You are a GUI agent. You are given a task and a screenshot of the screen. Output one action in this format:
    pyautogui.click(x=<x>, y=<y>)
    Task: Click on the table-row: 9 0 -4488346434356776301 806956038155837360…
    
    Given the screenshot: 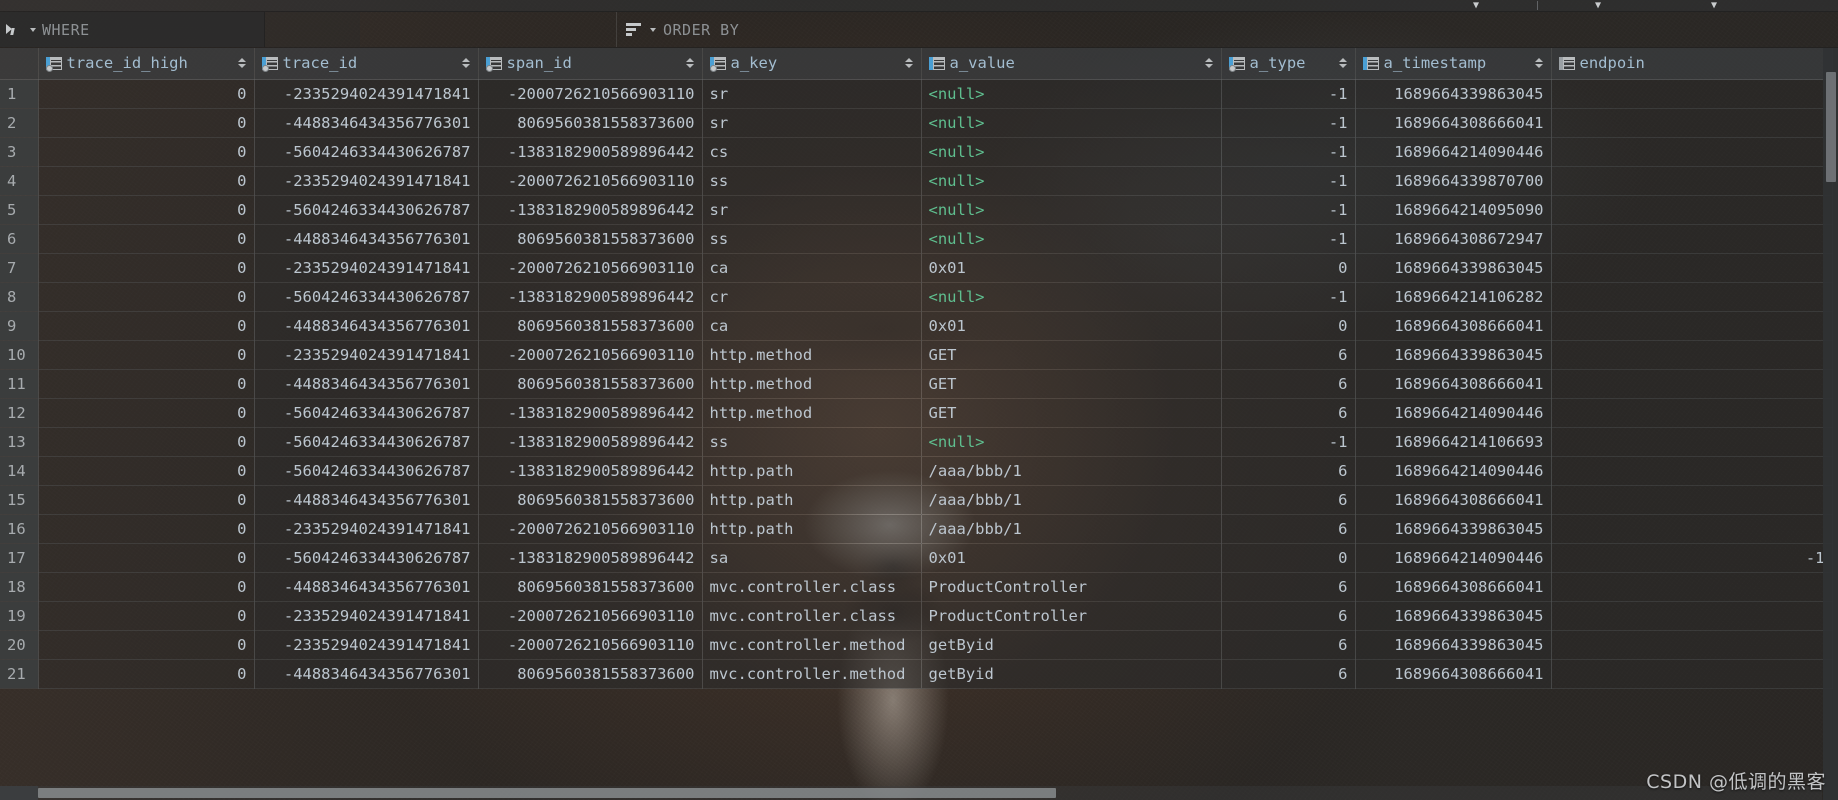 What is the action you would take?
    pyautogui.click(x=916, y=326)
    